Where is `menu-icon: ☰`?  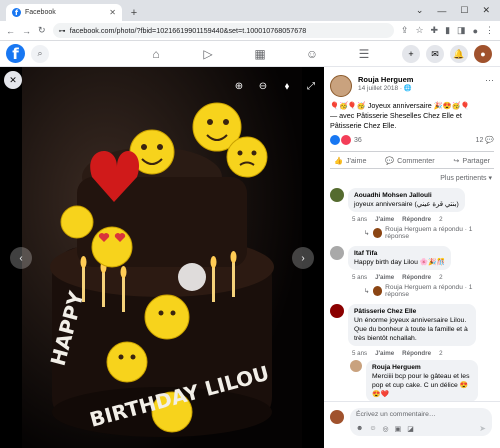
menu-icon: ☰ is located at coordinates (364, 54).